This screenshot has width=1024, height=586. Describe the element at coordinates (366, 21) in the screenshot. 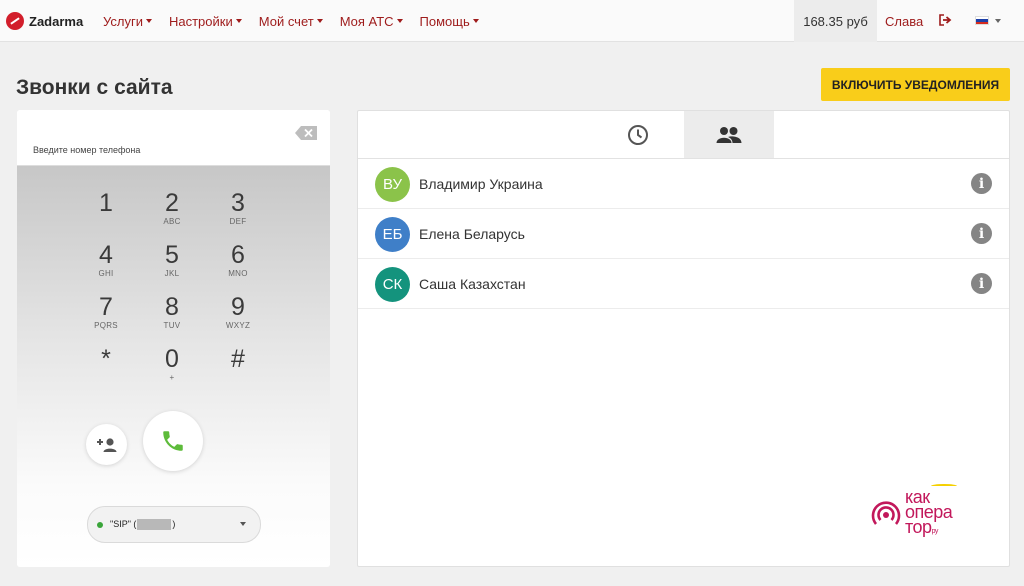

I see `menu-my-pbx-label: Моя АТС` at that location.